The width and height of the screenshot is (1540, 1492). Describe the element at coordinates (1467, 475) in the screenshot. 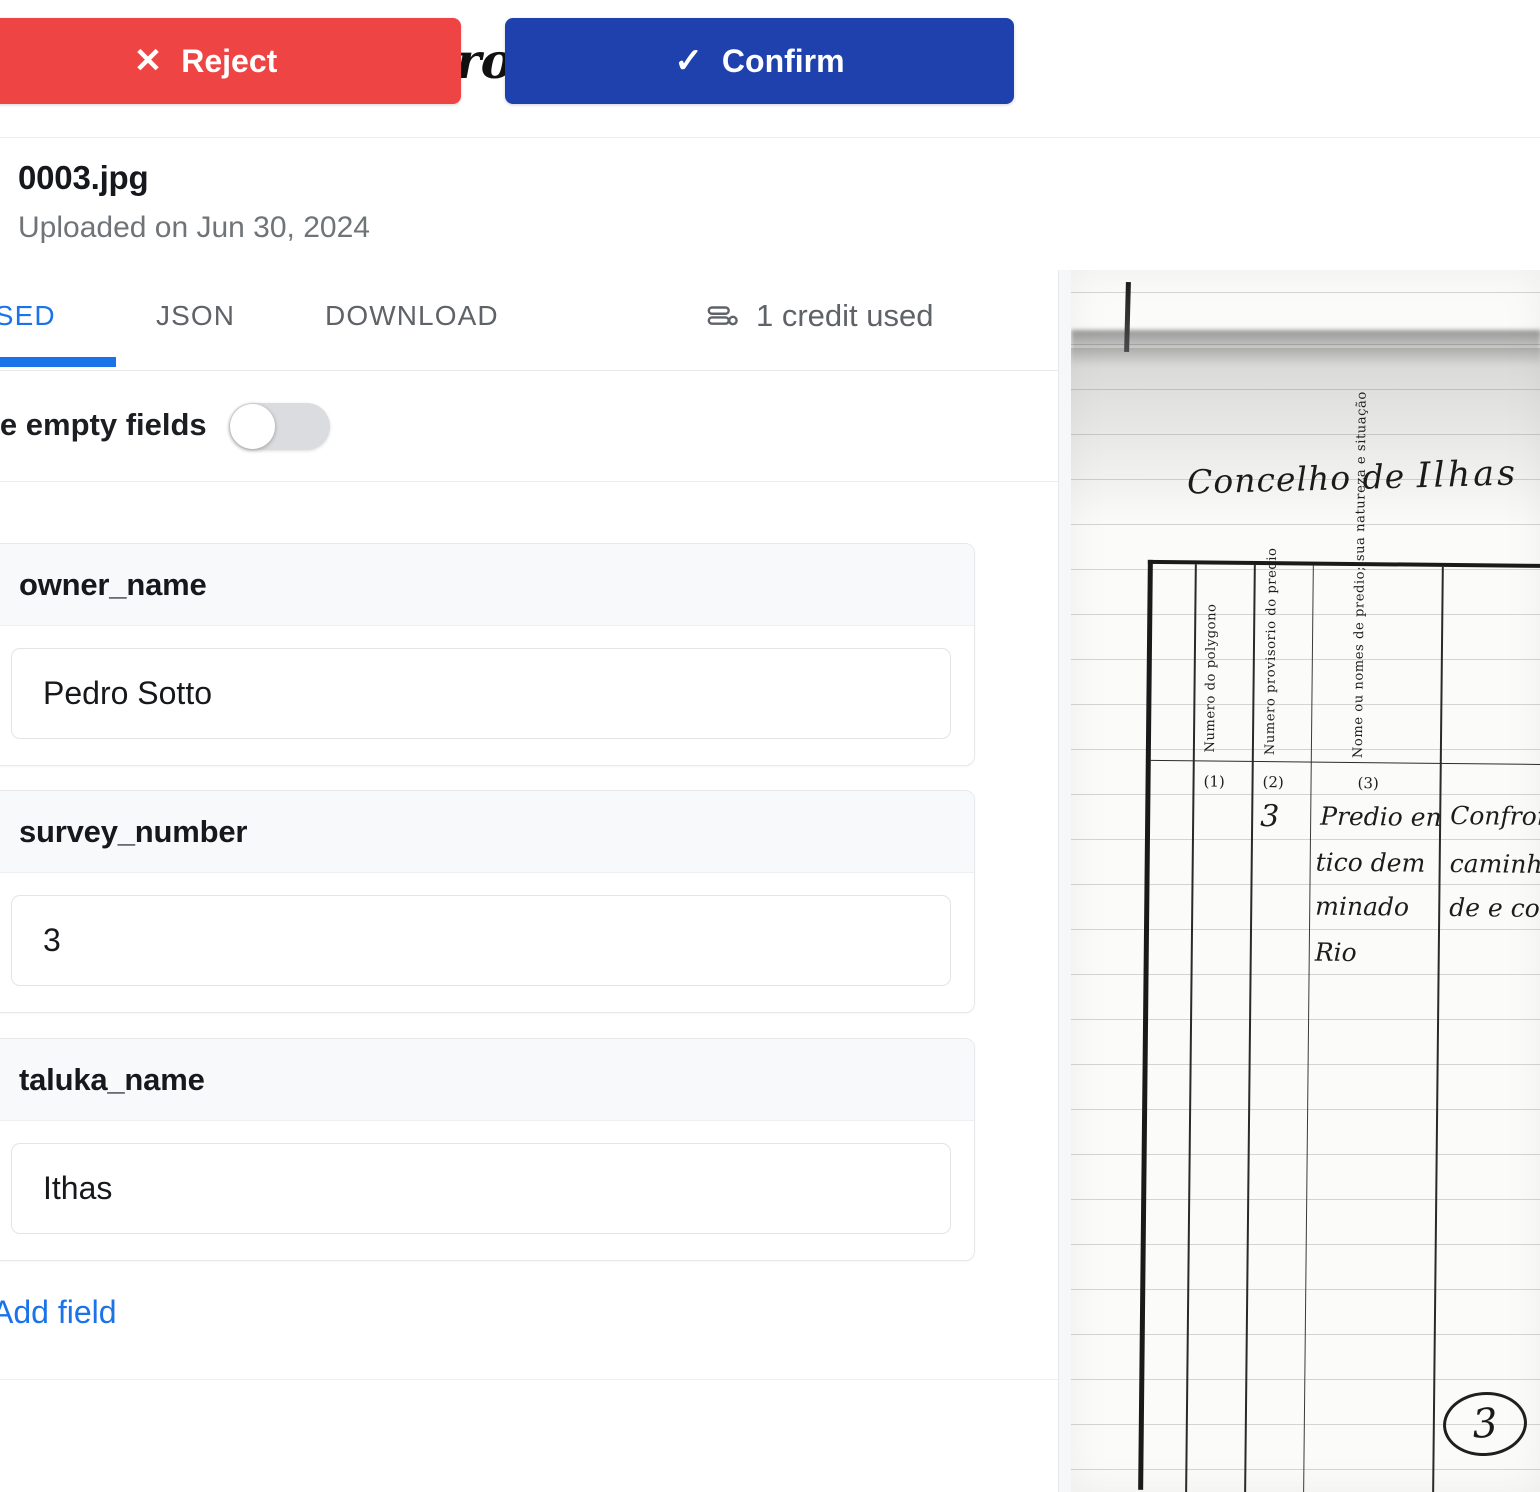

I see `document-heading-fill: Ilhas` at that location.